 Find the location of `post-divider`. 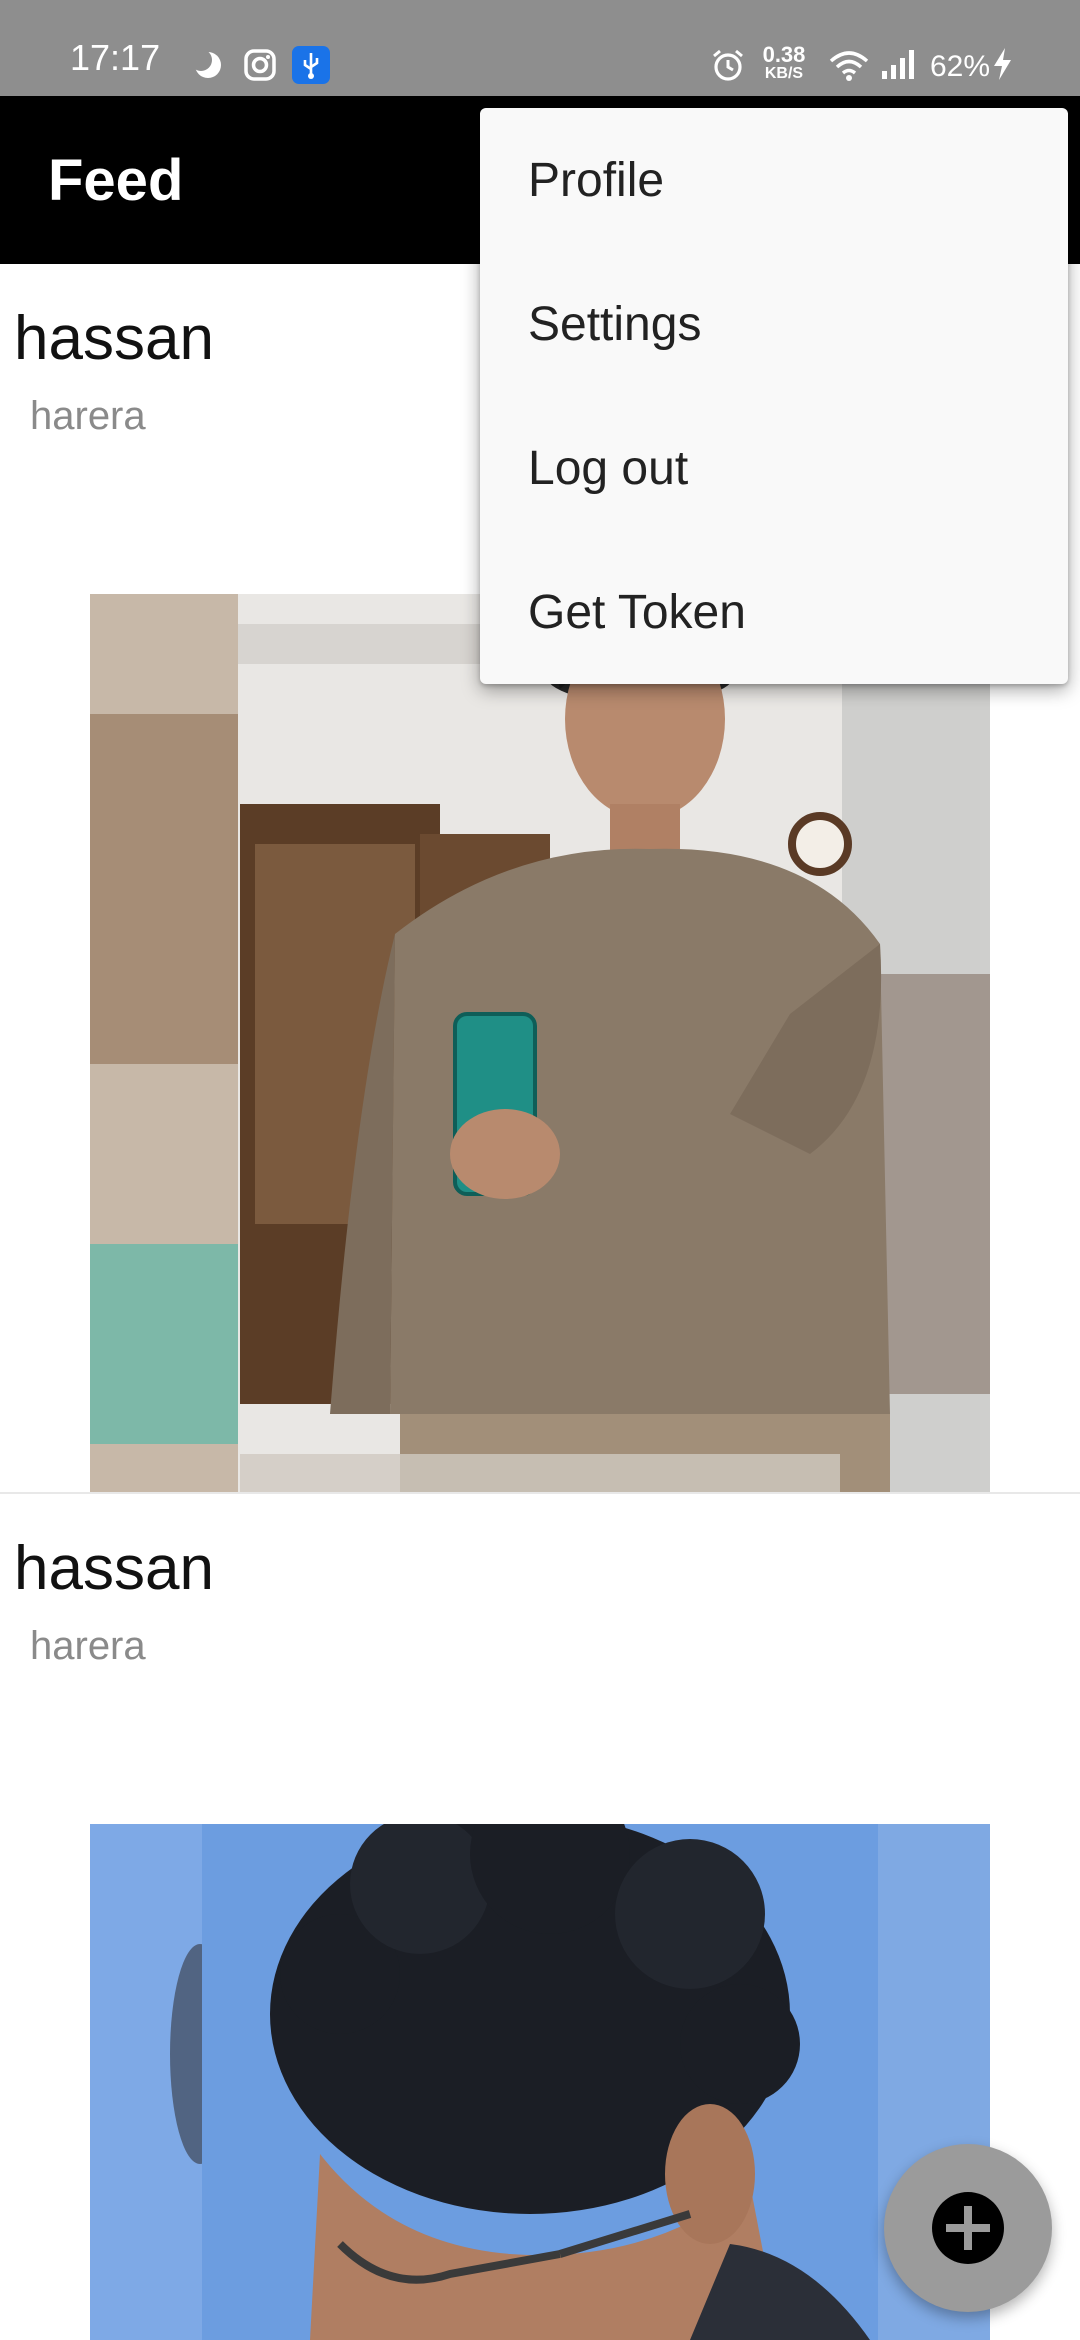

post-divider is located at coordinates (540, 1493).